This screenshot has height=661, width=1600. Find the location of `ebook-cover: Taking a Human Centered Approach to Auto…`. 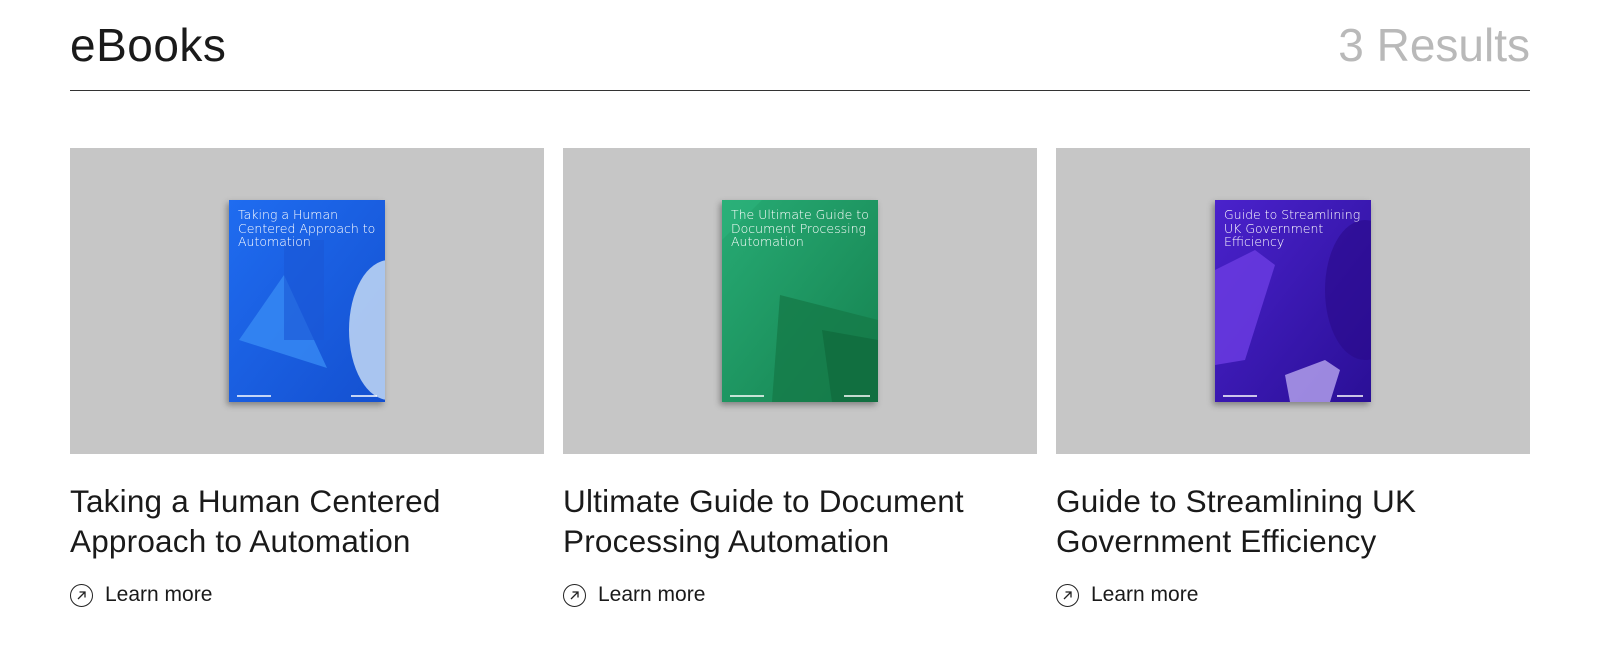

ebook-cover: Taking a Human Centered Approach to Auto… is located at coordinates (307, 301).